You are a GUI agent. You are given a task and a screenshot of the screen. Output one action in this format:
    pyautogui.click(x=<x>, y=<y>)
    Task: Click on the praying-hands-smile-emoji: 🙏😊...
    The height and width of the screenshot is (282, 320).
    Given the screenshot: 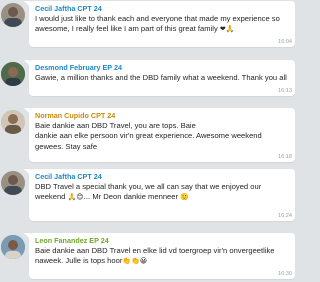 What is the action you would take?
    pyautogui.click(x=79, y=197)
    